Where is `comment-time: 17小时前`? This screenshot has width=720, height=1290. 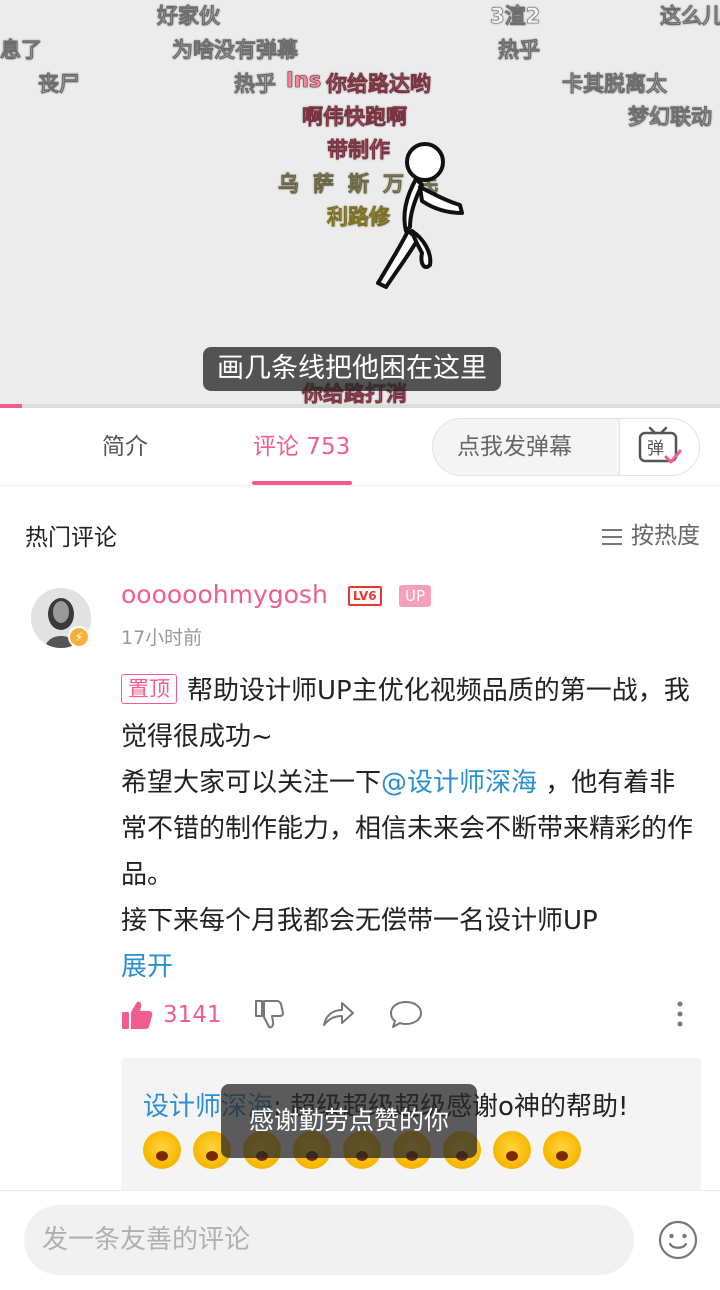
comment-time: 17小时前 is located at coordinates (162, 638).